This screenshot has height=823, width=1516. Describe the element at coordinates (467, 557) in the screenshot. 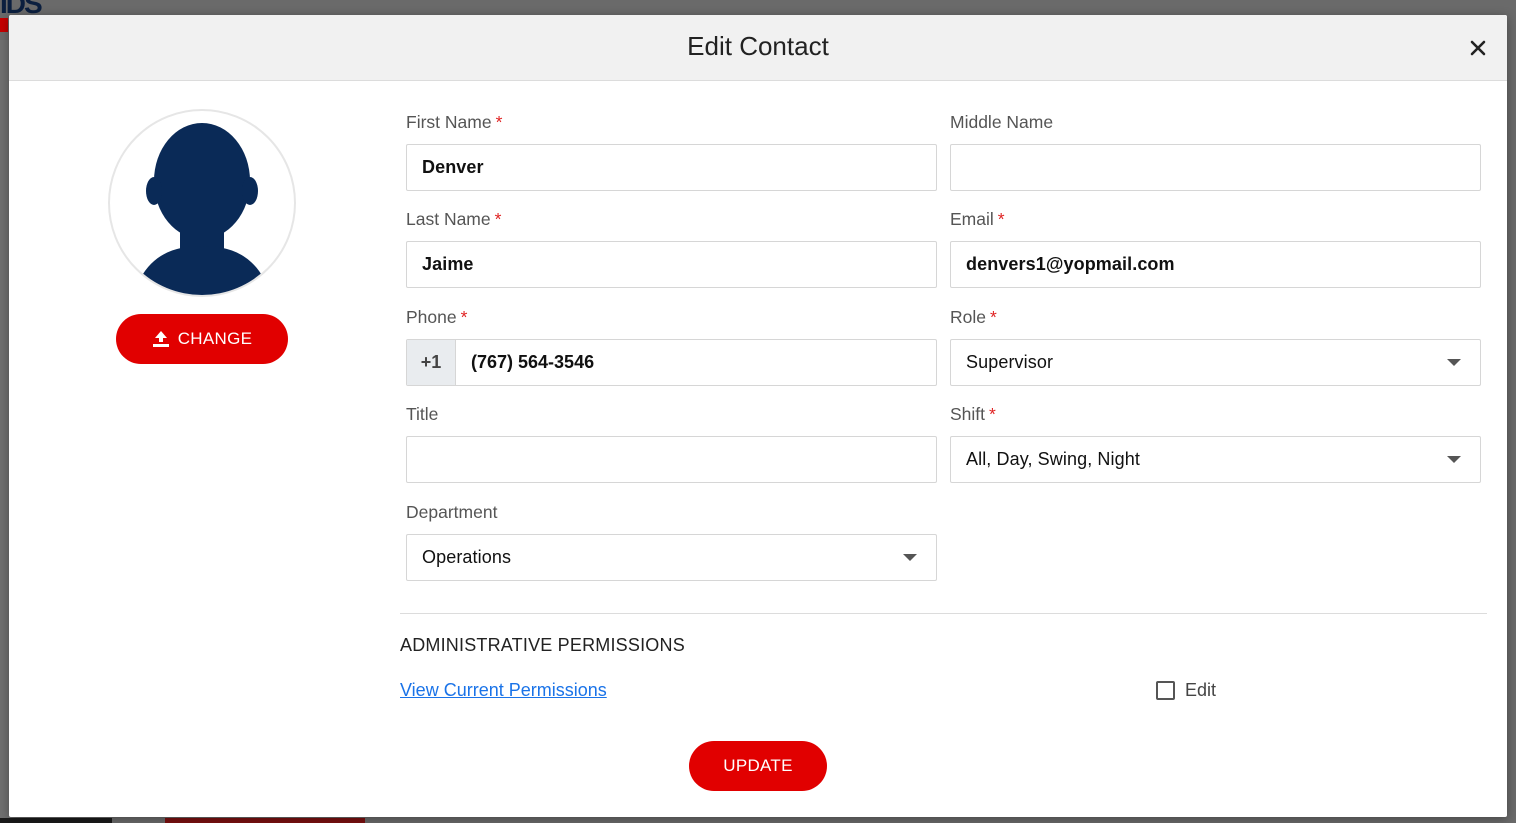

I see `department-value: Operations` at that location.